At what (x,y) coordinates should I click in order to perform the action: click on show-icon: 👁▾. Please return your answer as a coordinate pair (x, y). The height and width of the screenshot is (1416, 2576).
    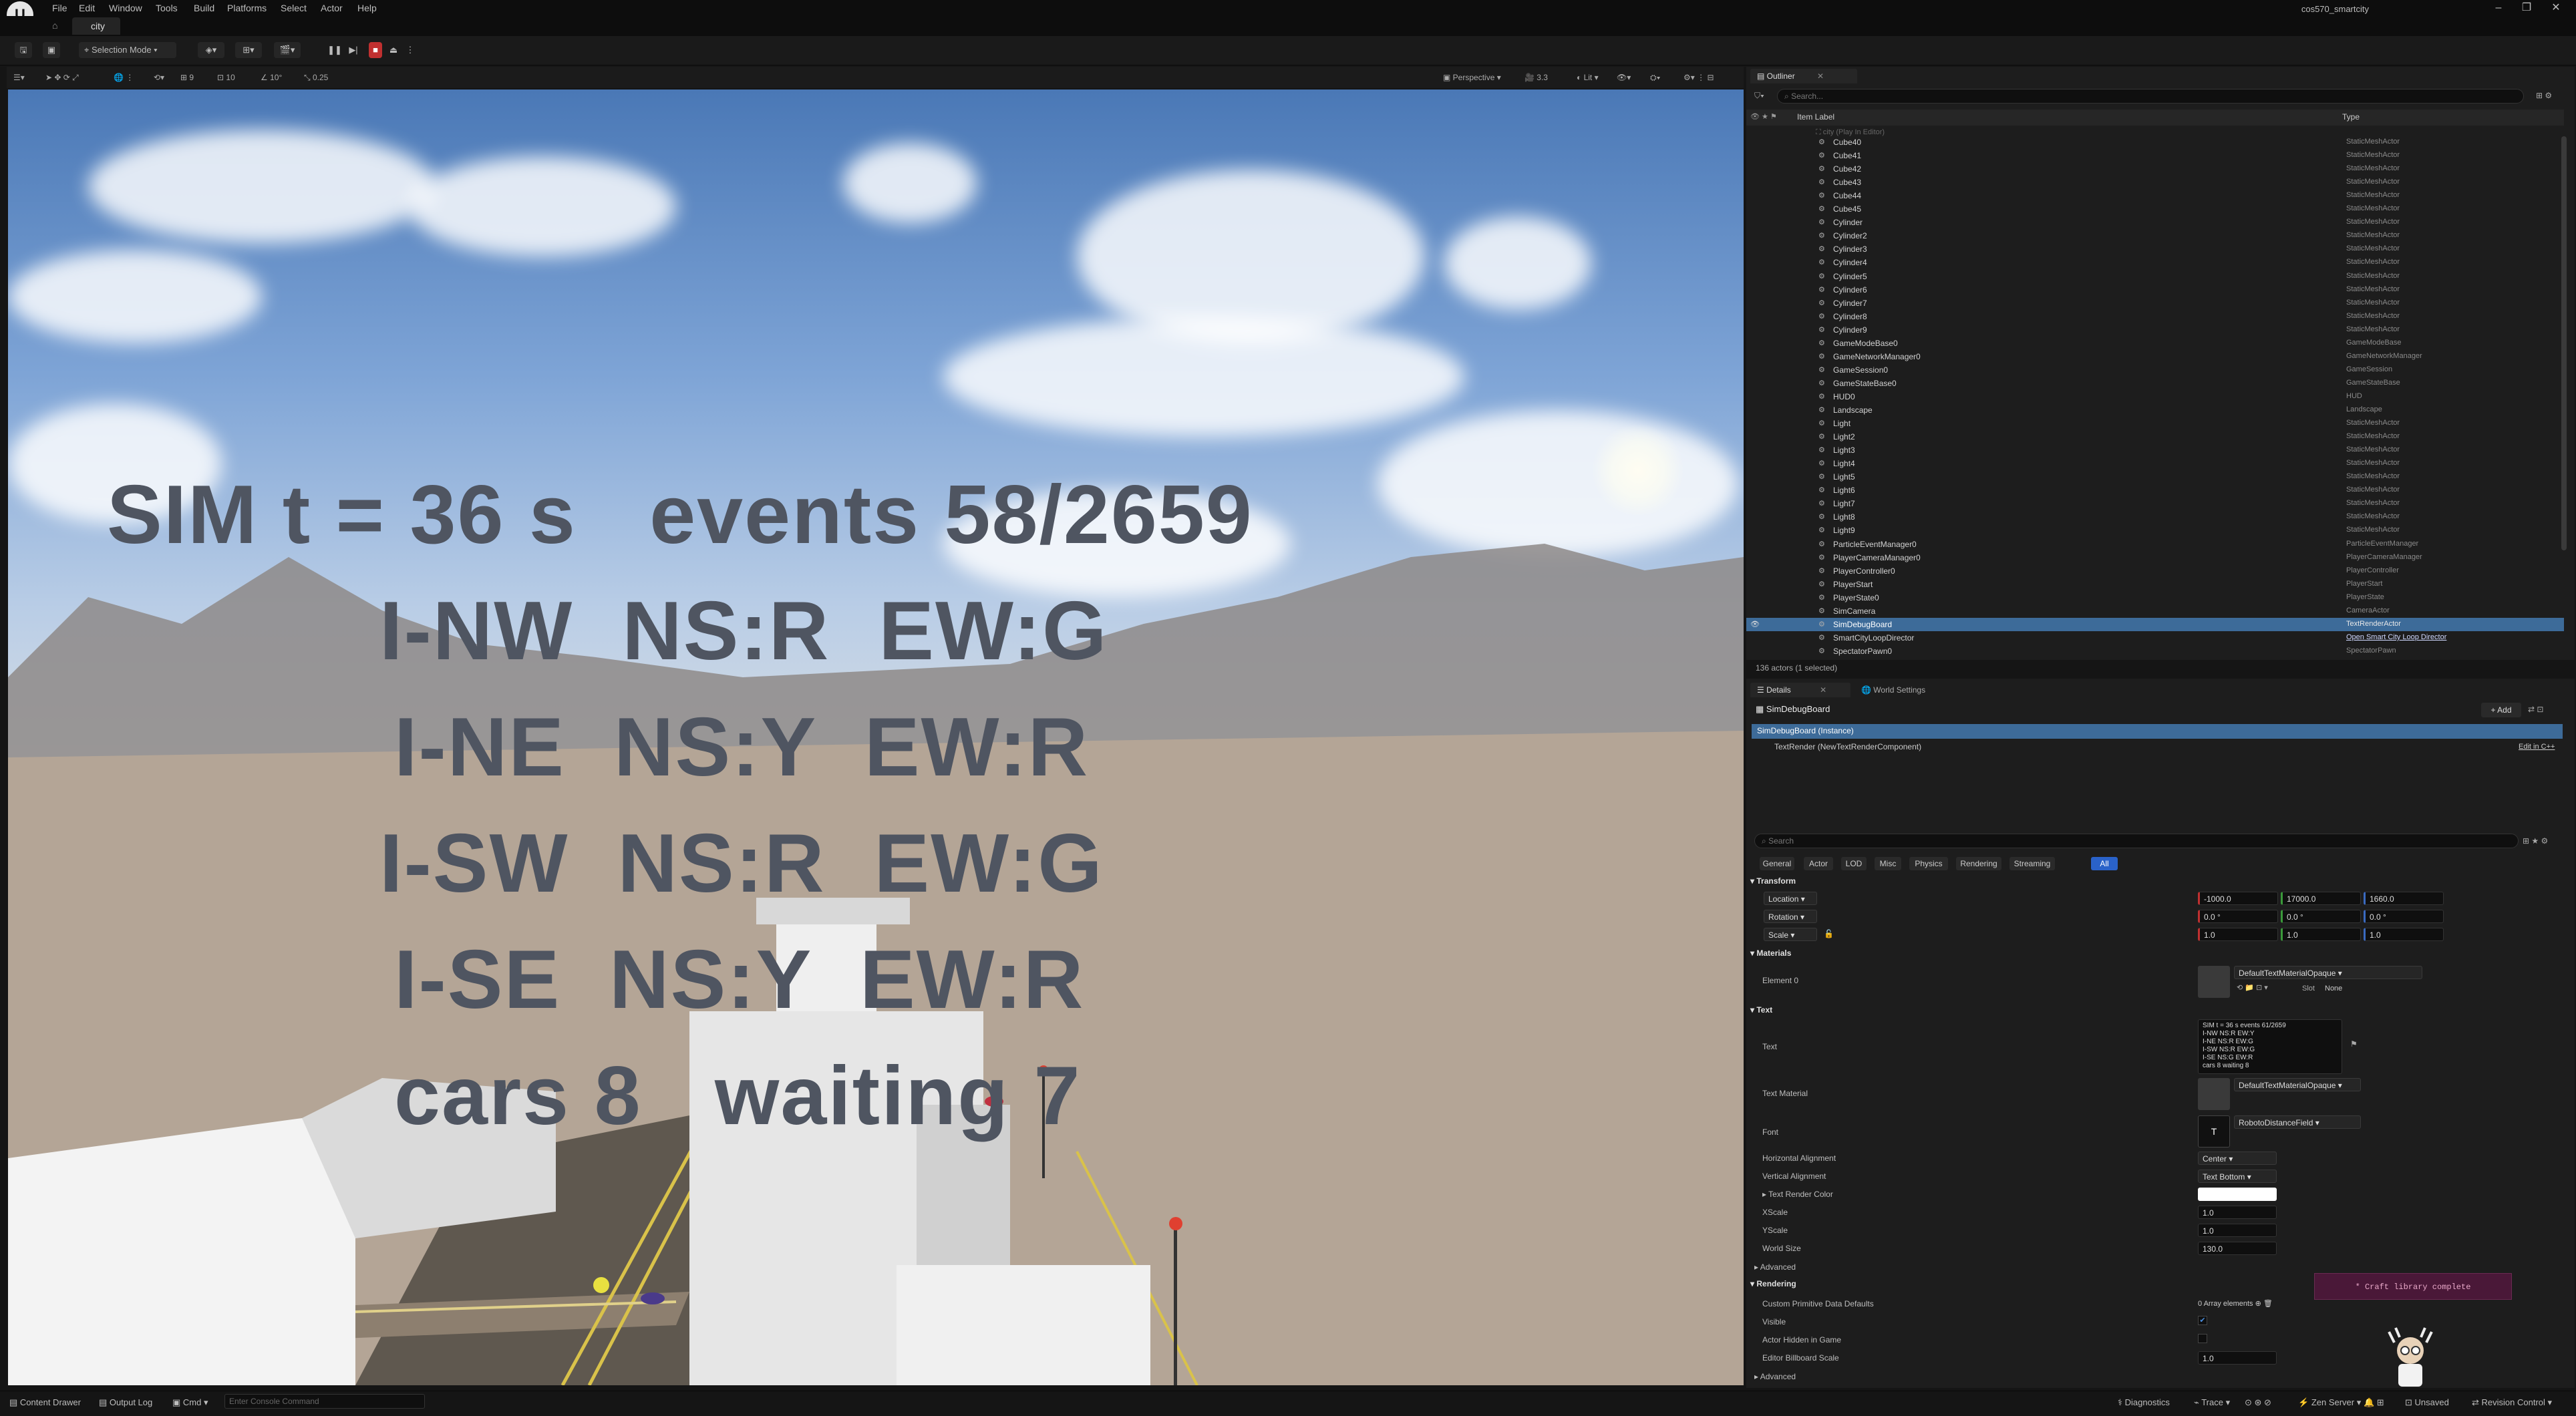
    Looking at the image, I should click on (1624, 77).